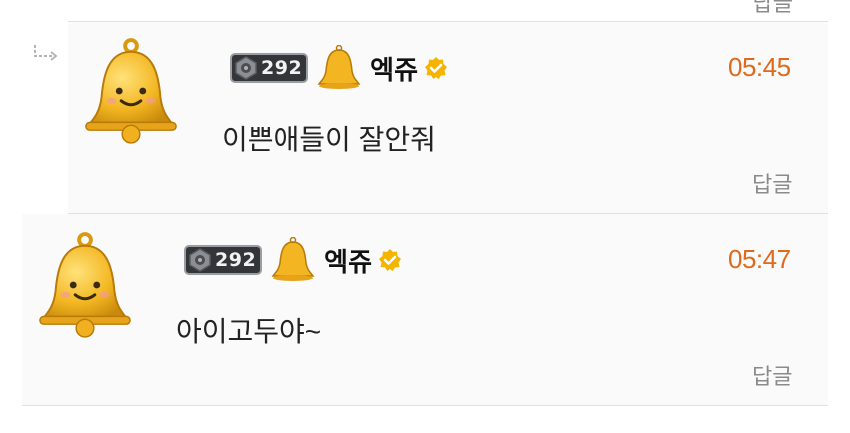 The height and width of the screenshot is (433, 850). What do you see at coordinates (425, 405) in the screenshot?
I see `divider` at bounding box center [425, 405].